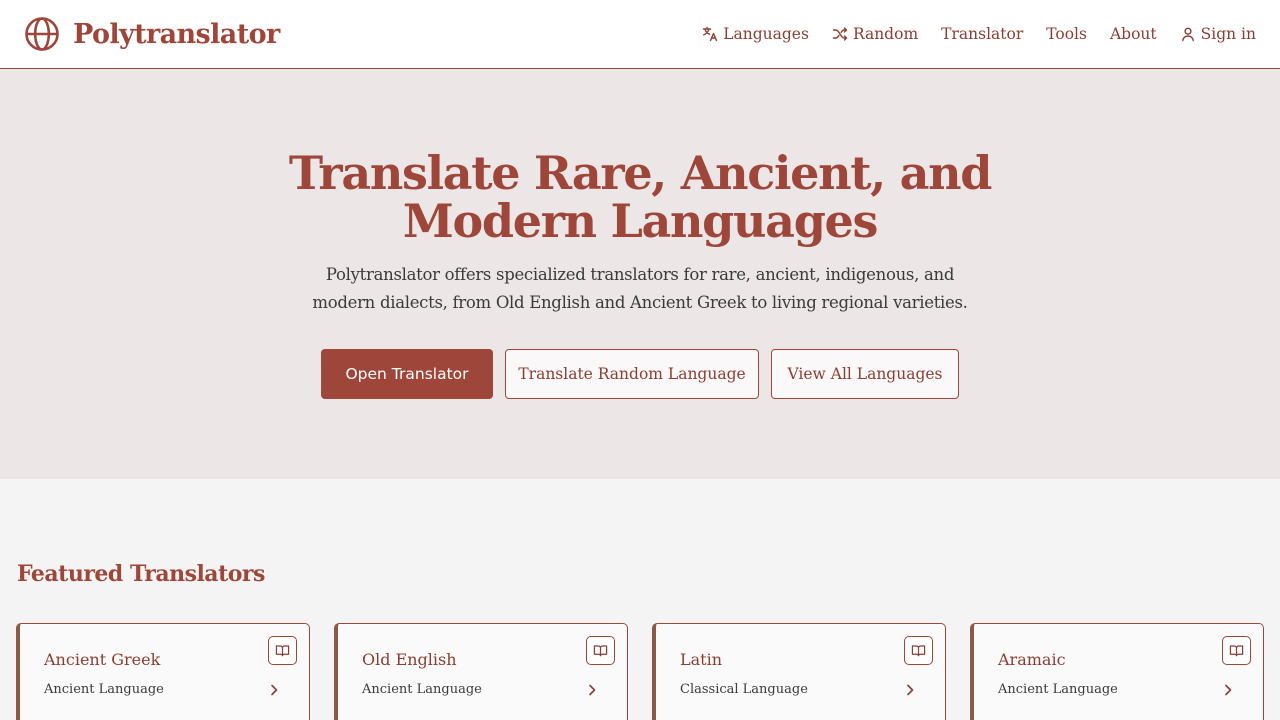 Image resolution: width=1280 pixels, height=720 pixels. I want to click on user-icon, so click(1187, 34).